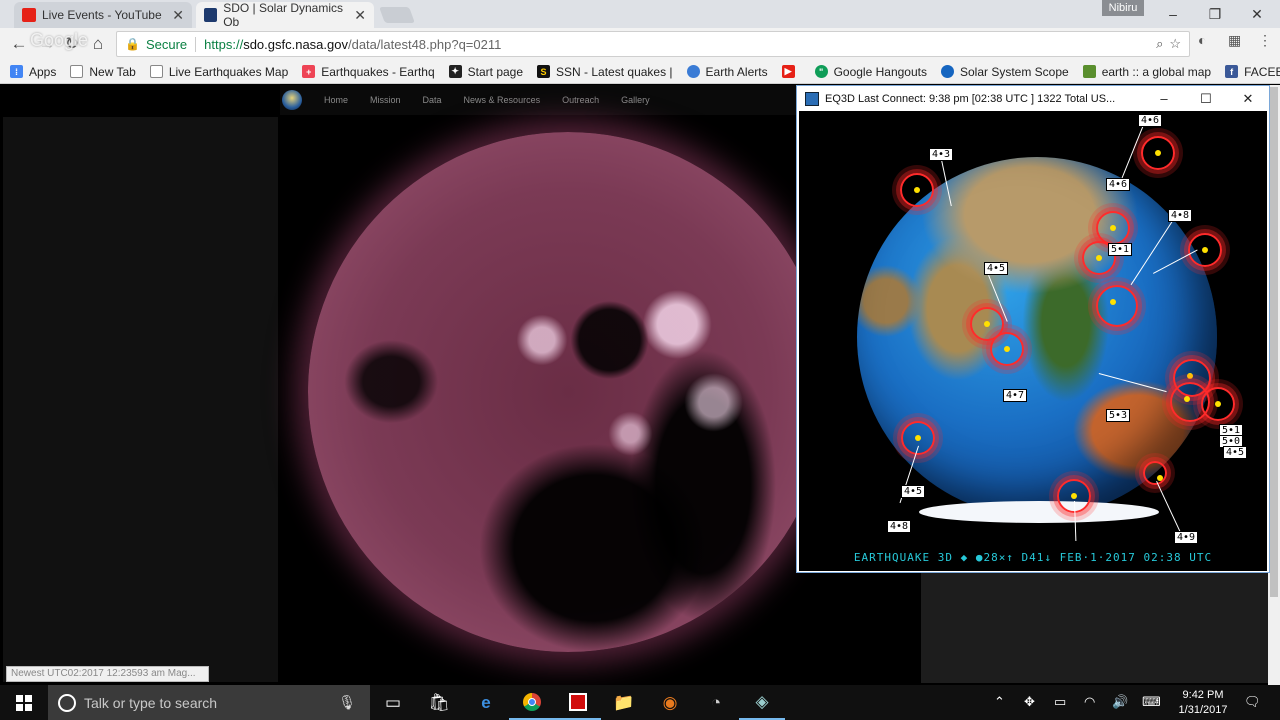 The height and width of the screenshot is (720, 1280). Describe the element at coordinates (624, 702) in the screenshot. I see `file-explorer-icon: 📁` at that location.